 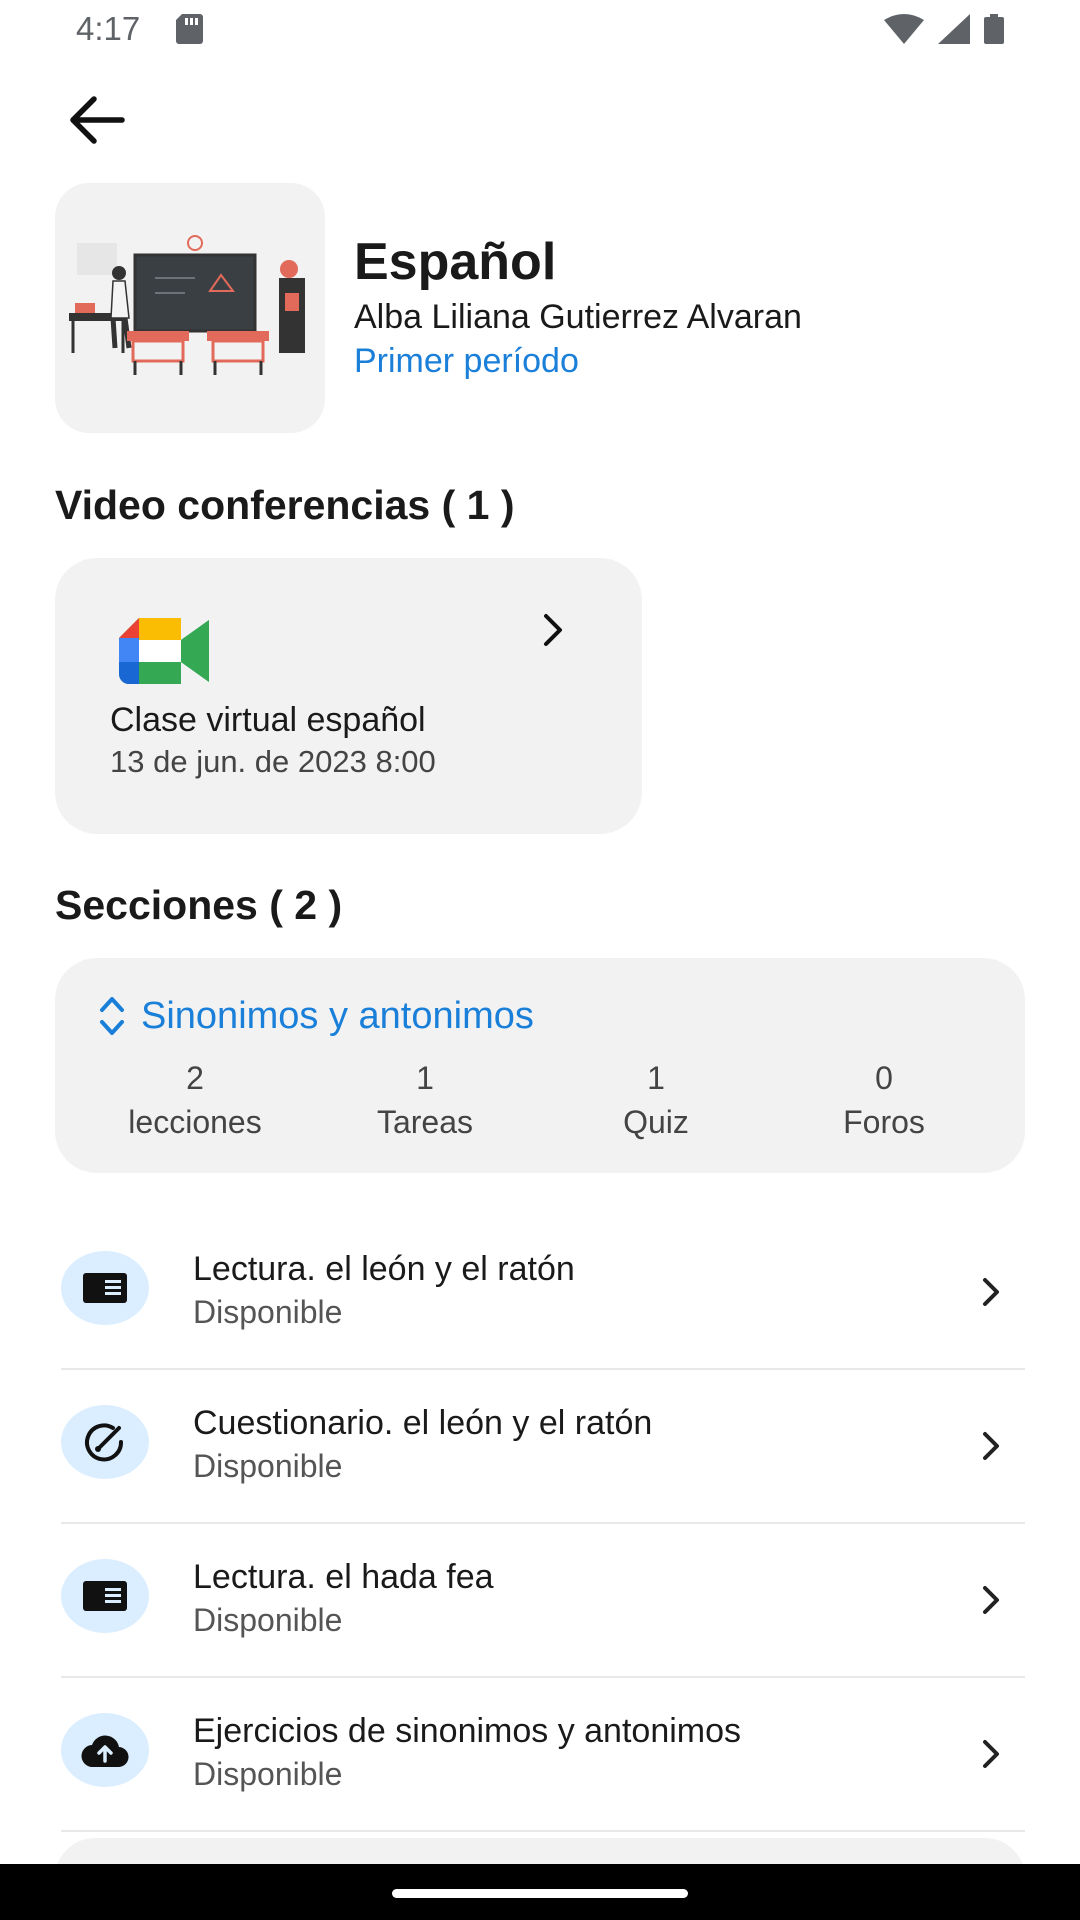 I want to click on item-title: Lectura. el hada fea, so click(x=343, y=1577).